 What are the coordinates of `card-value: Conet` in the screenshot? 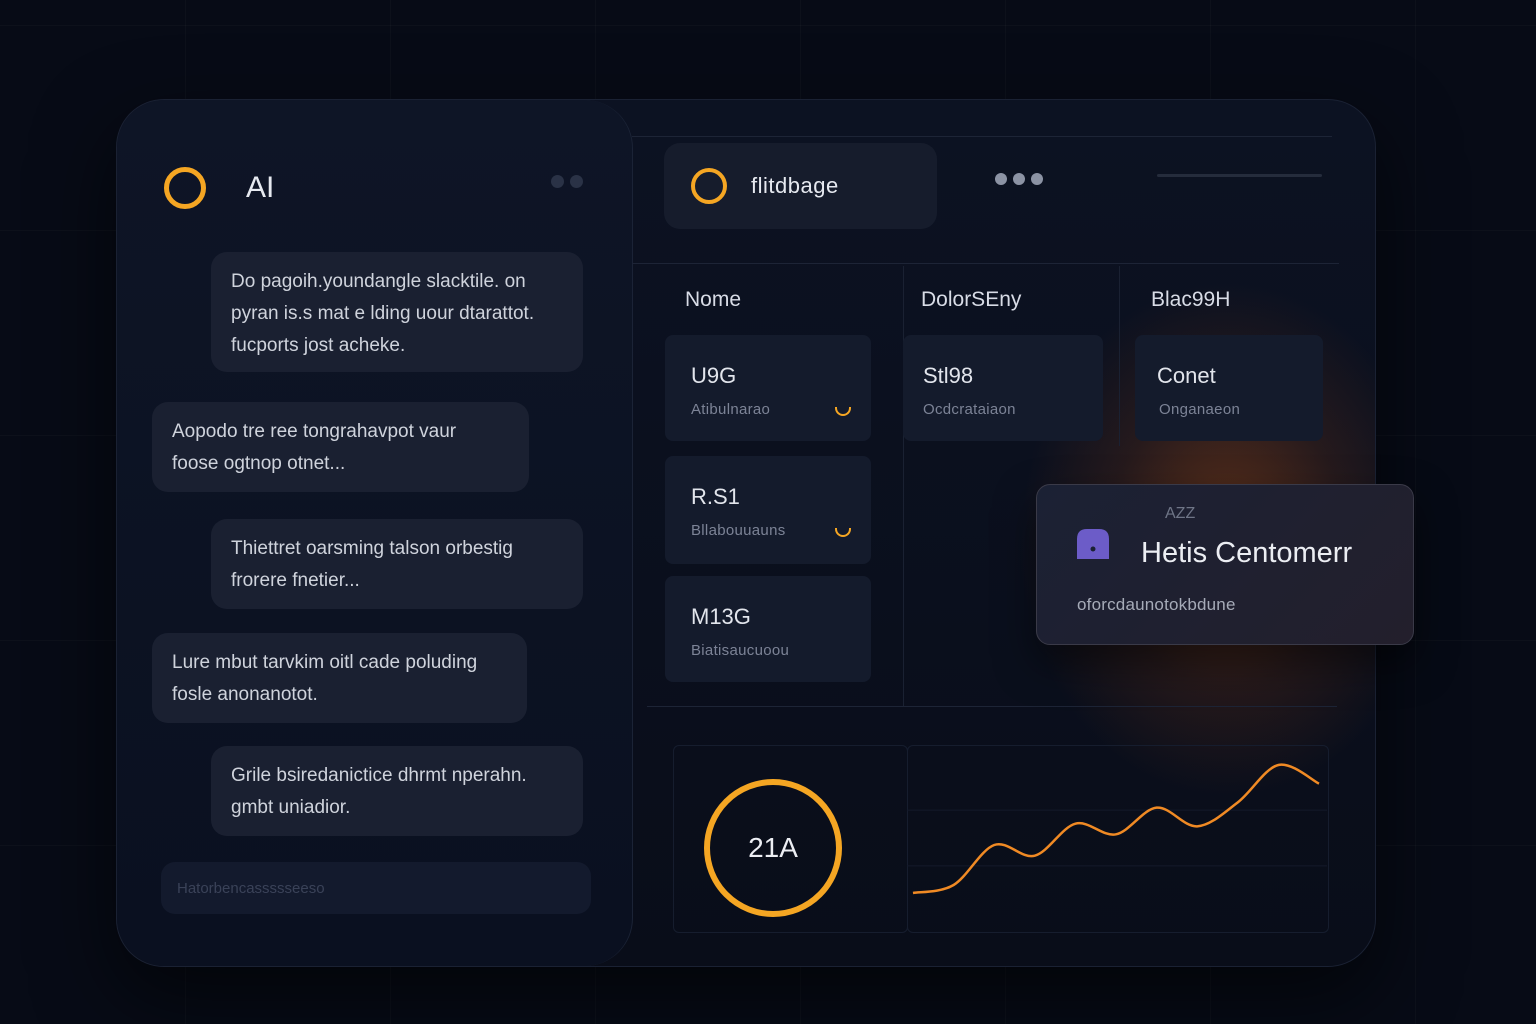 It's located at (1186, 375).